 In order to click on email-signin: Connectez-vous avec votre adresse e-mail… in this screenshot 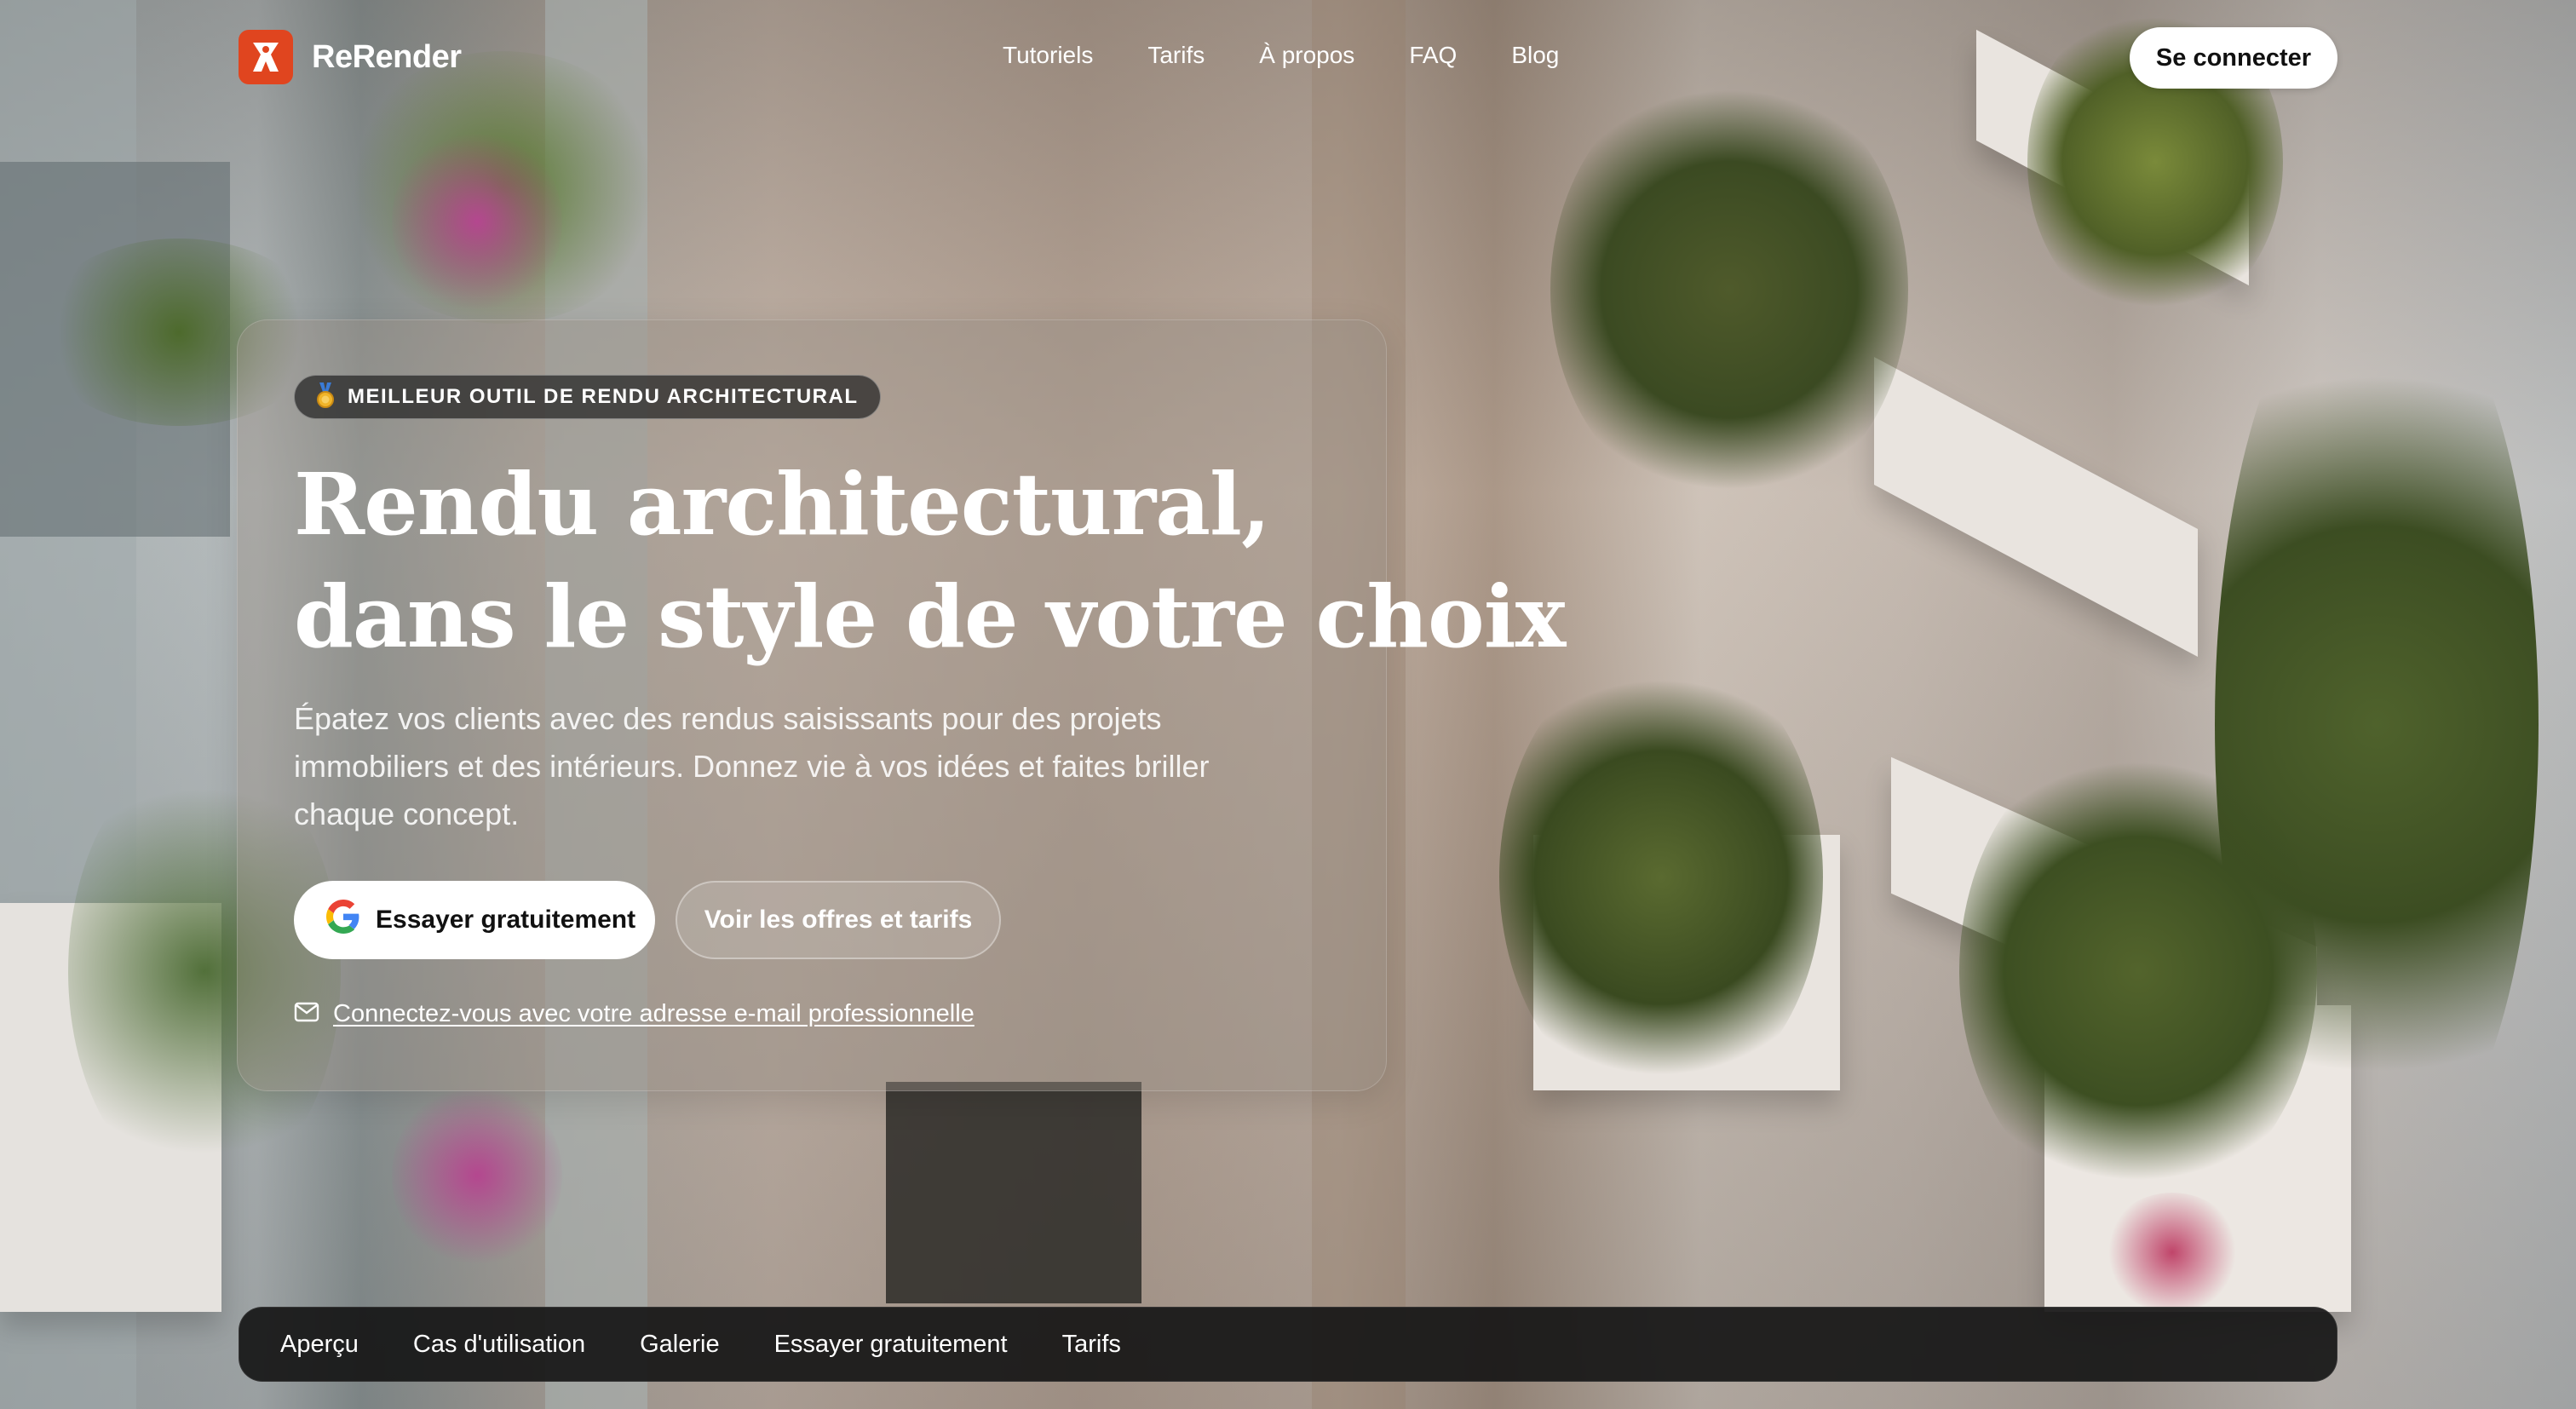, I will do `click(635, 1014)`.